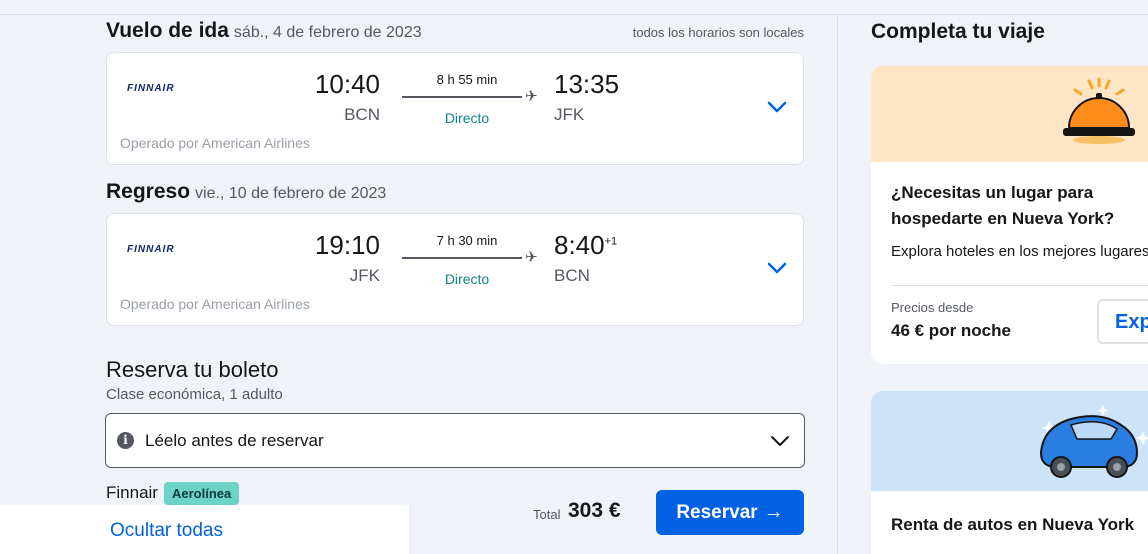 This screenshot has width=1148, height=554. What do you see at coordinates (327, 32) in the screenshot?
I see `outbound-date: sáb., 4 de febrero de 2023` at bounding box center [327, 32].